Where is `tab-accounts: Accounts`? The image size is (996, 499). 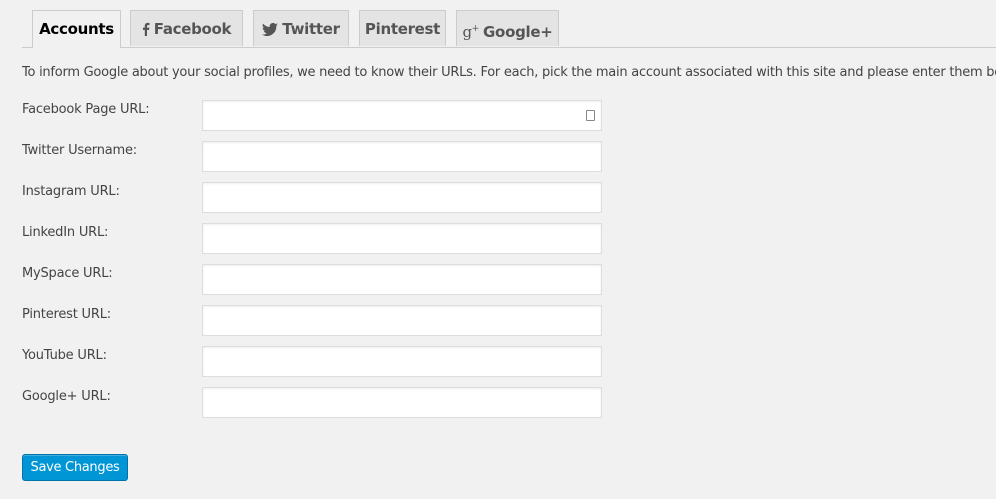
tab-accounts: Accounts is located at coordinates (76, 29).